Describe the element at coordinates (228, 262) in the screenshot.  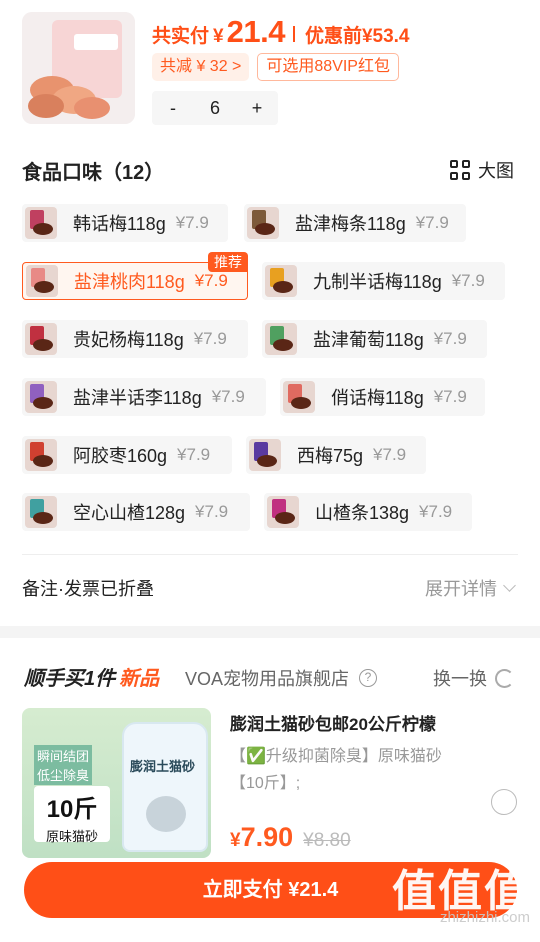
I see `recommend-badge: 推荐` at that location.